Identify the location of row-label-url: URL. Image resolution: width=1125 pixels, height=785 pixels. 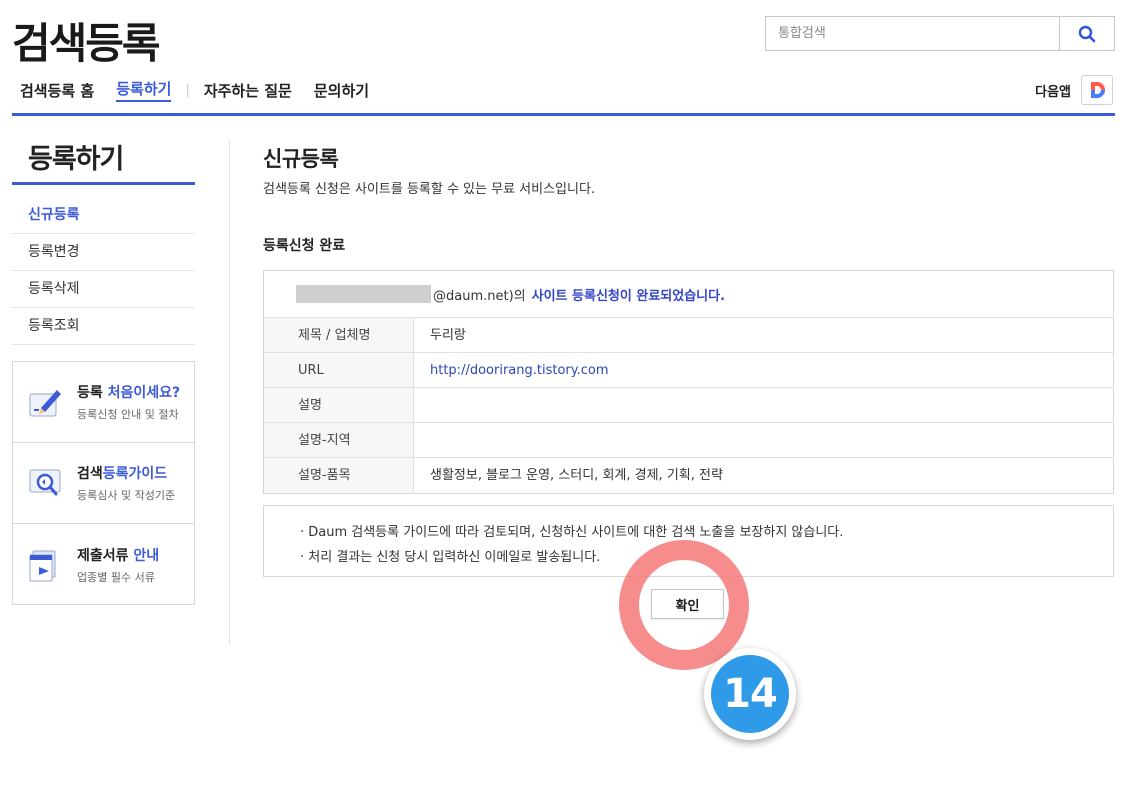
(339, 370).